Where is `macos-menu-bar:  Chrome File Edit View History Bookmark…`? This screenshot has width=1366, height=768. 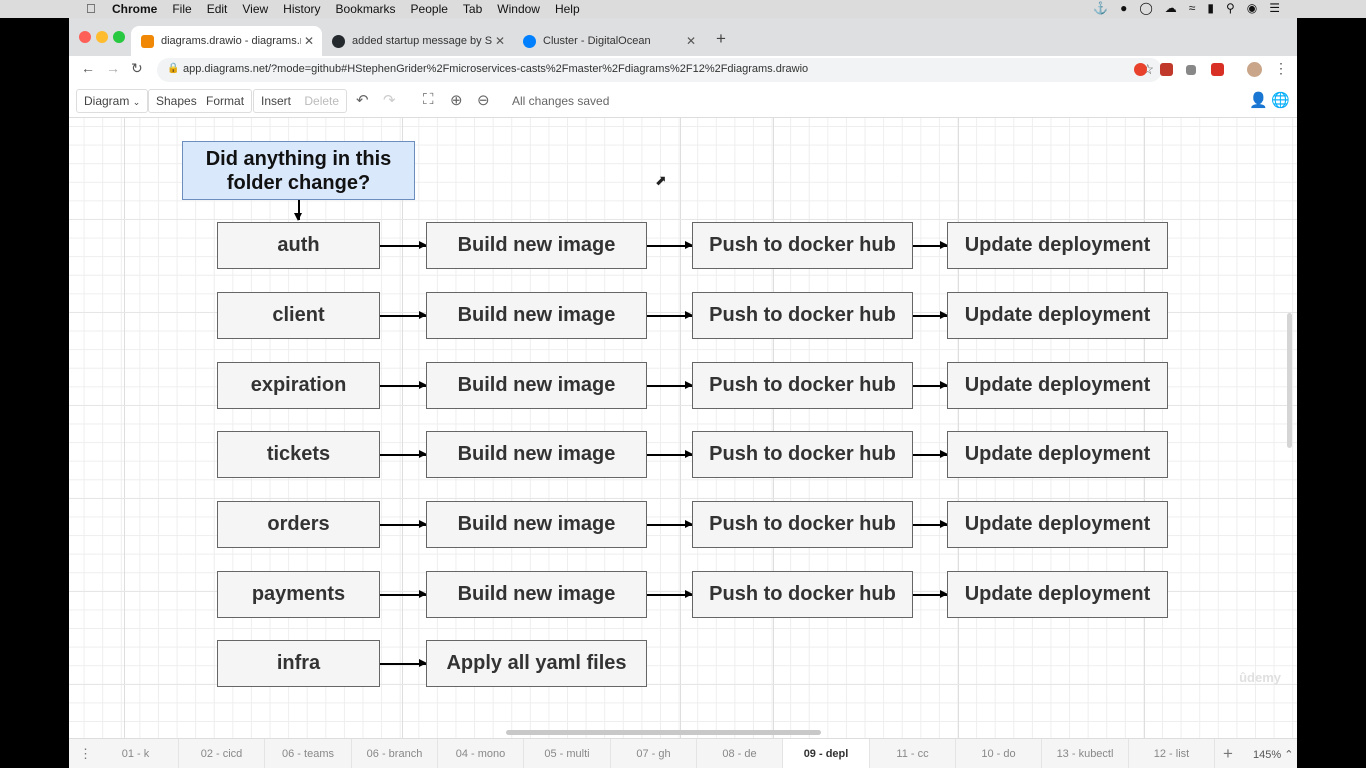
macos-menu-bar:  Chrome File Edit View History Bookmark… is located at coordinates (683, 9).